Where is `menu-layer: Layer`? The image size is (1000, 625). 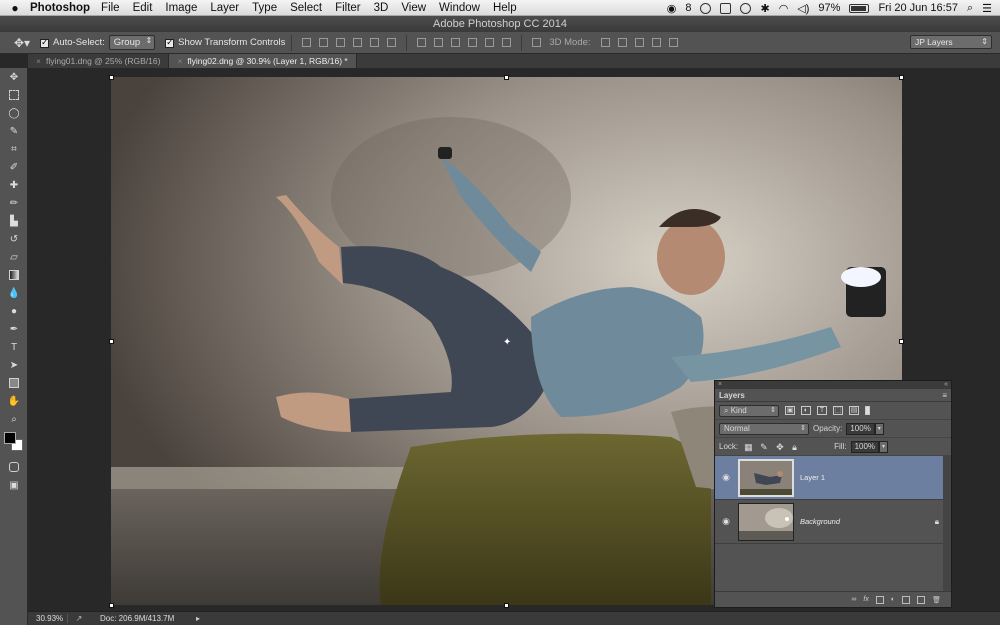 menu-layer: Layer is located at coordinates (224, 8).